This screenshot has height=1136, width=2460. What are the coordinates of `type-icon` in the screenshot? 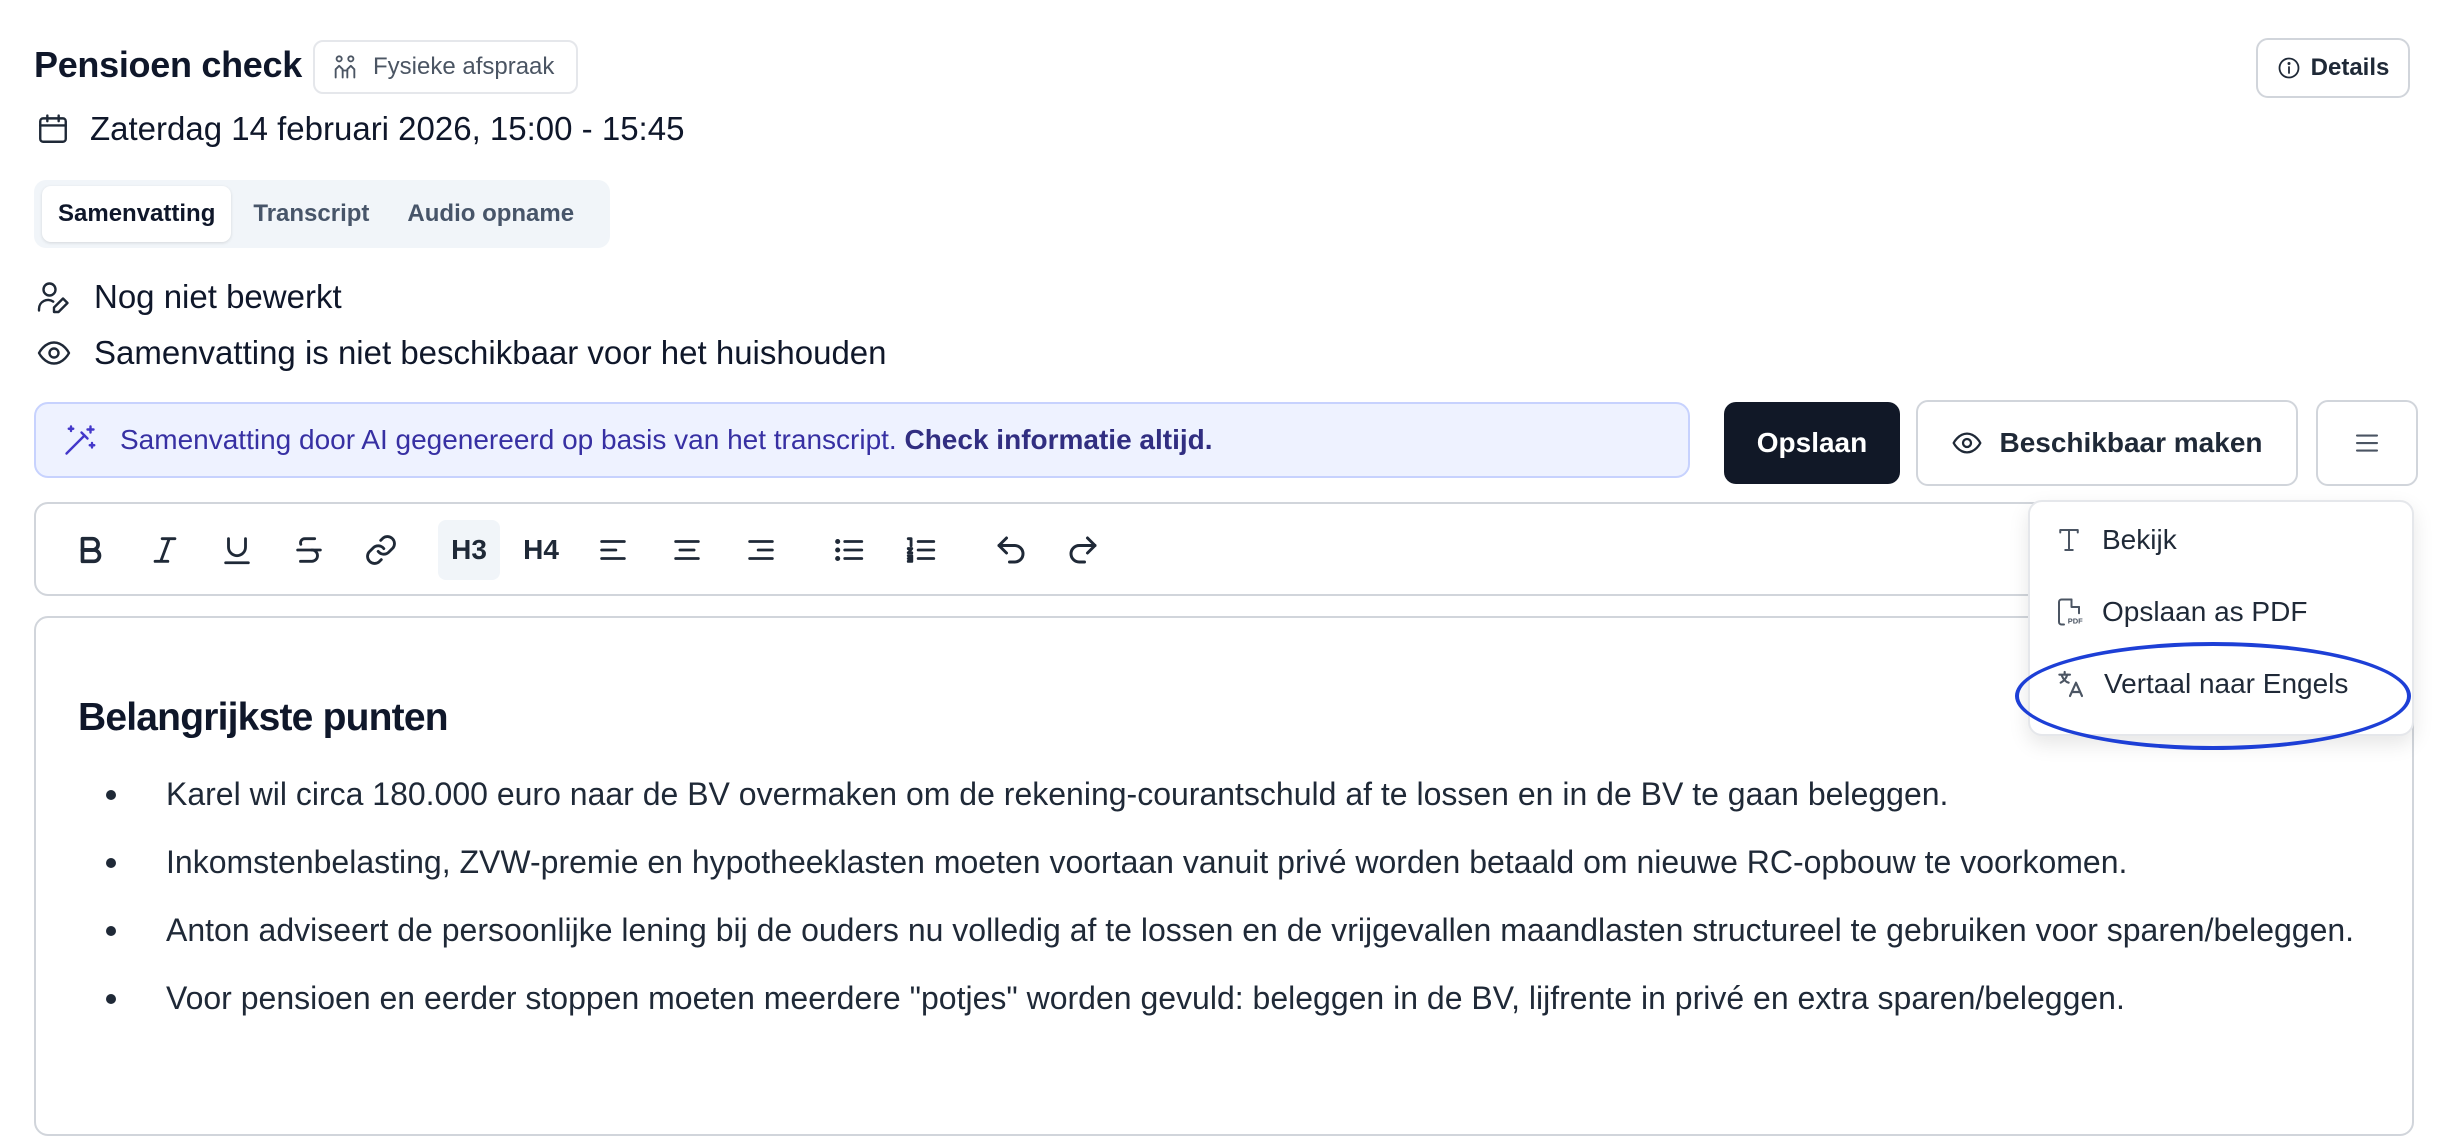 It's located at (2069, 540).